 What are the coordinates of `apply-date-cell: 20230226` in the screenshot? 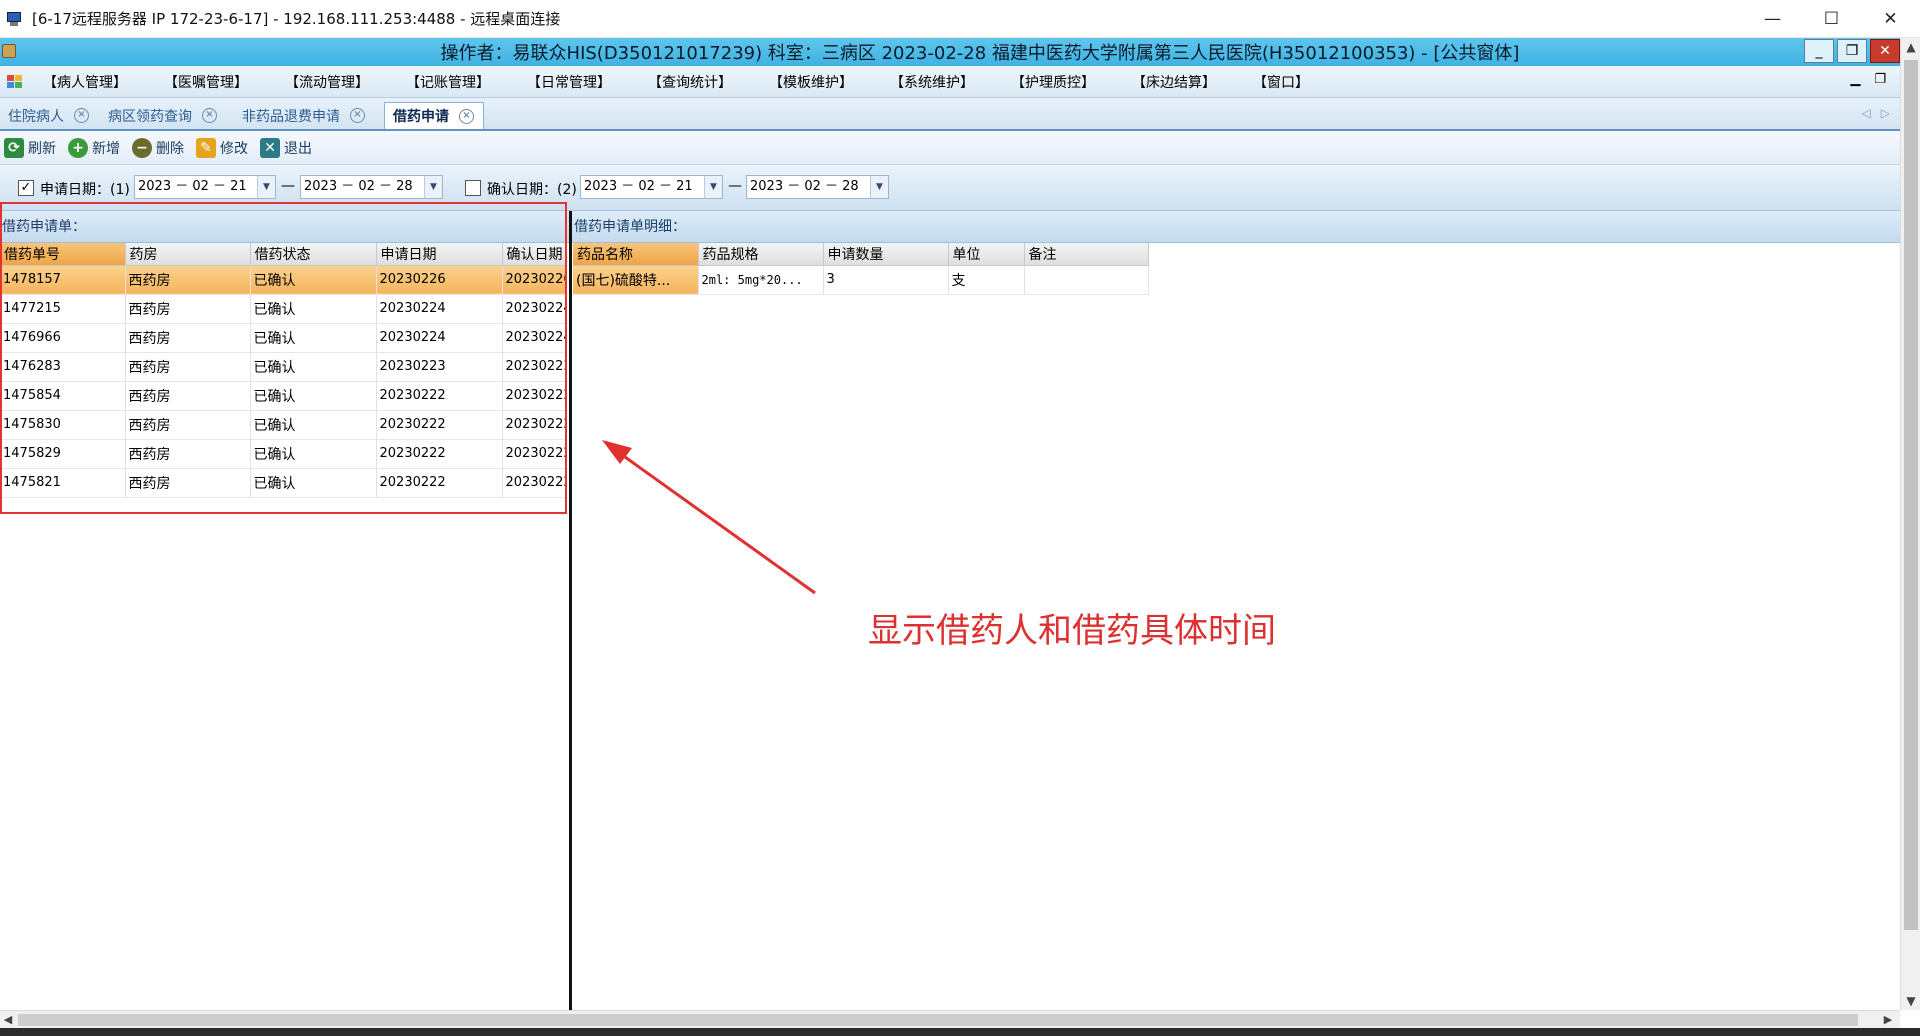 It's located at (439, 280).